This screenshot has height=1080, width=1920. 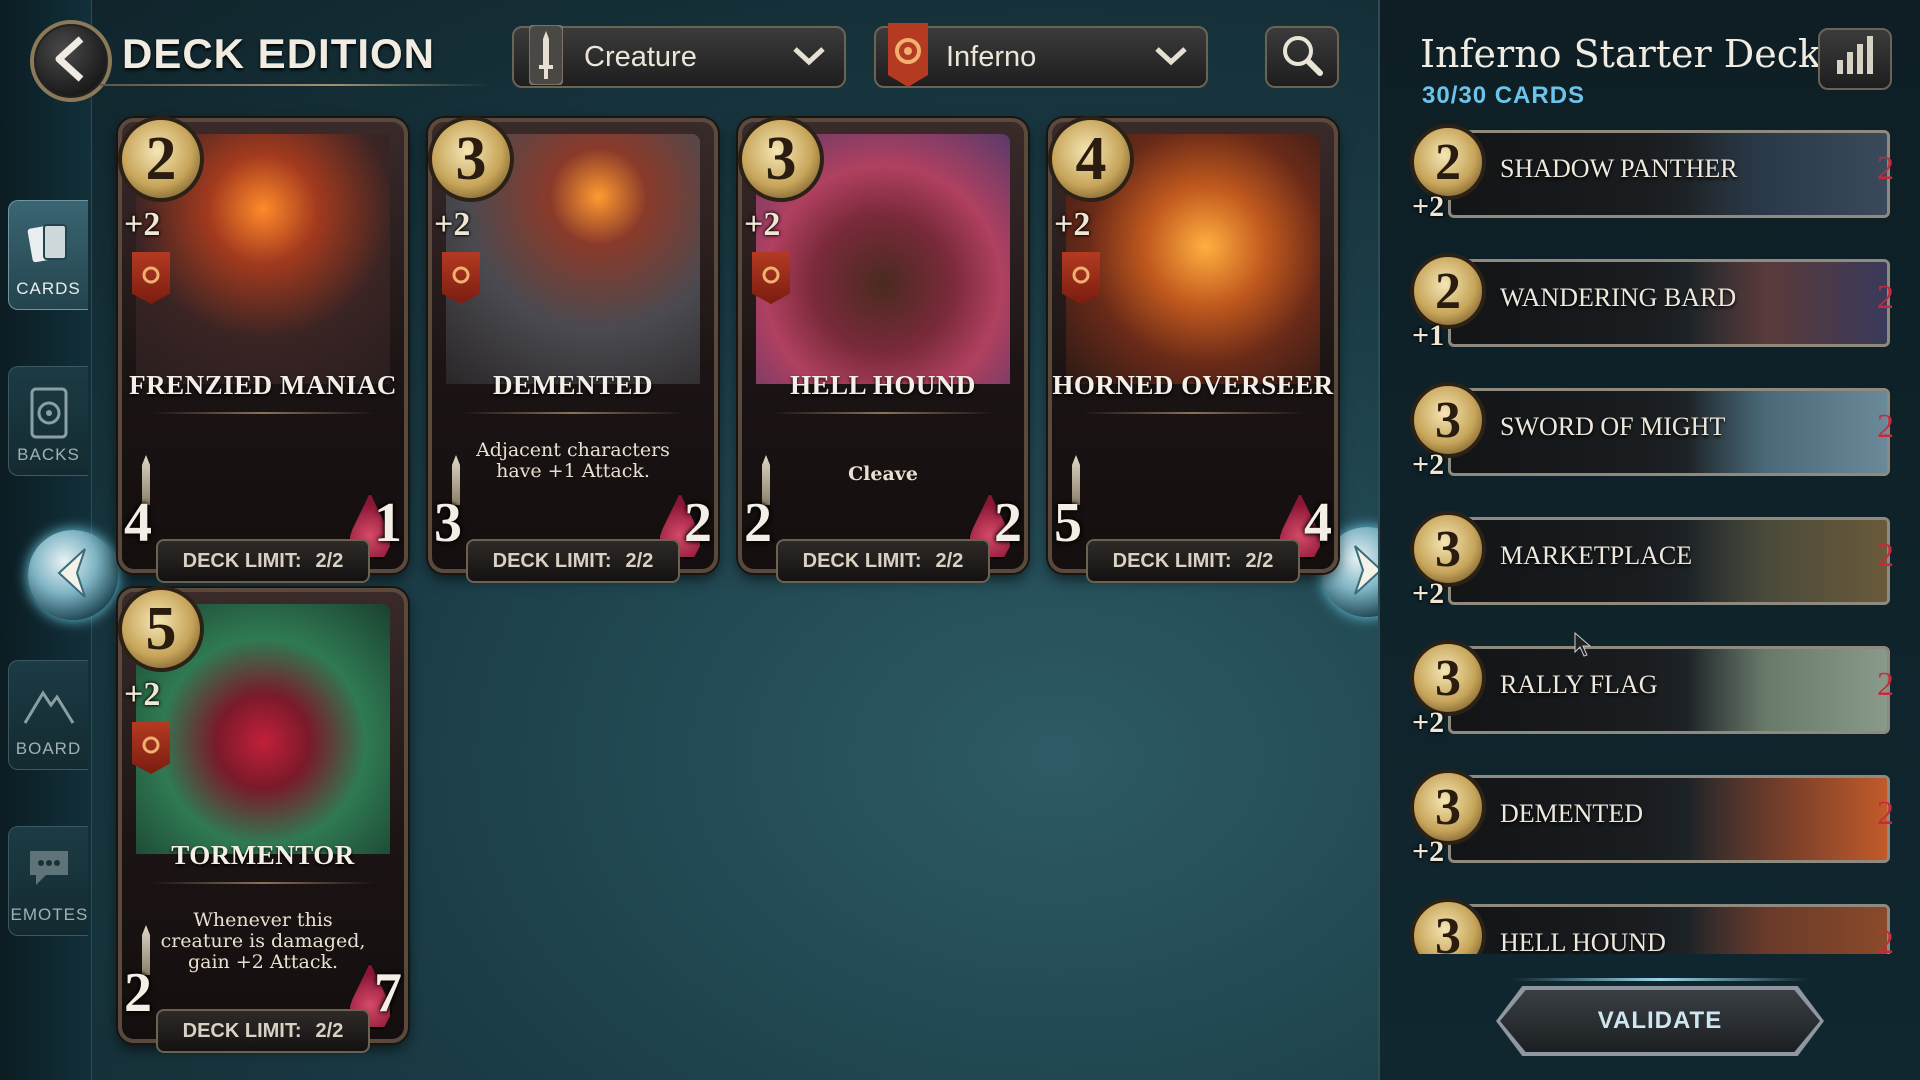 I want to click on cards-icon, so click(x=49, y=249).